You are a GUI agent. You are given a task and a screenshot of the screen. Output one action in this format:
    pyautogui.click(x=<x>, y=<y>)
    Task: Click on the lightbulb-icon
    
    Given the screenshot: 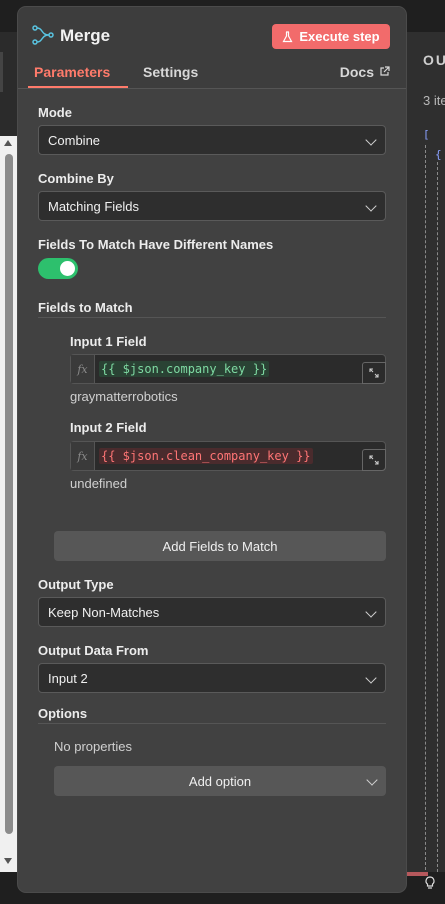 What is the action you would take?
    pyautogui.click(x=430, y=884)
    